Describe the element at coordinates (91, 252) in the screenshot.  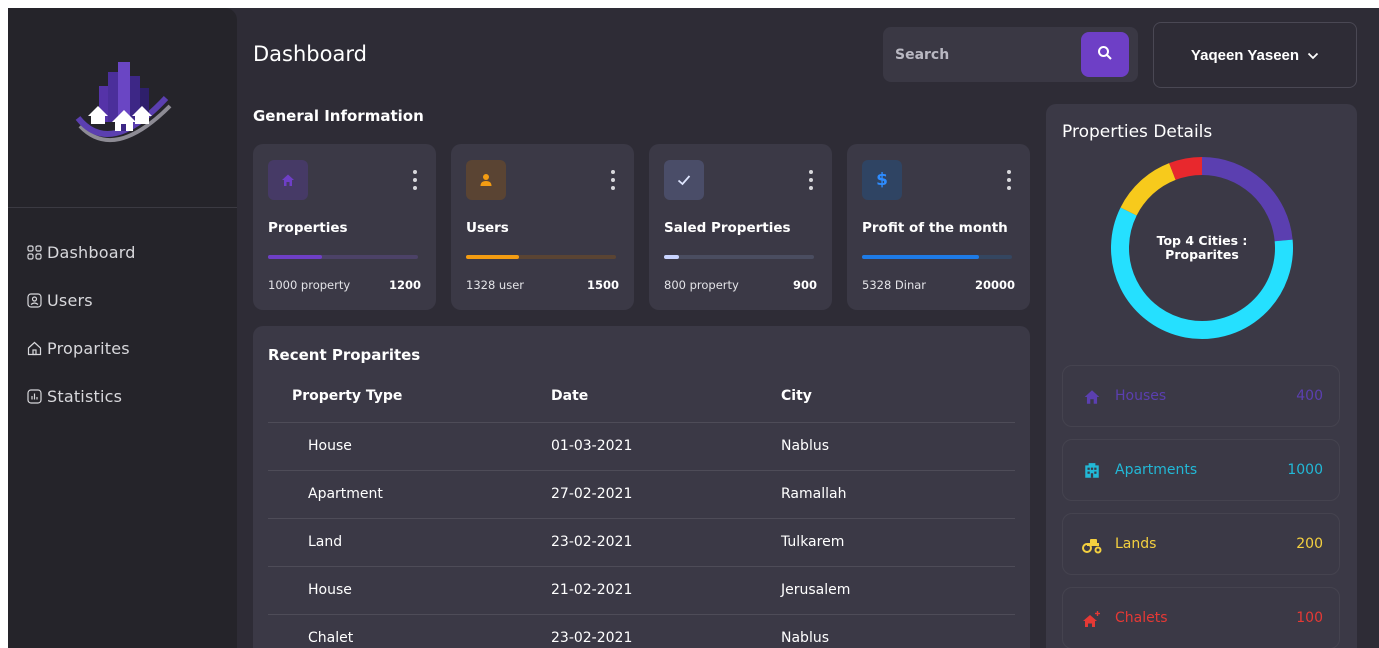
I see `sidebar-item-label: Dashboard` at that location.